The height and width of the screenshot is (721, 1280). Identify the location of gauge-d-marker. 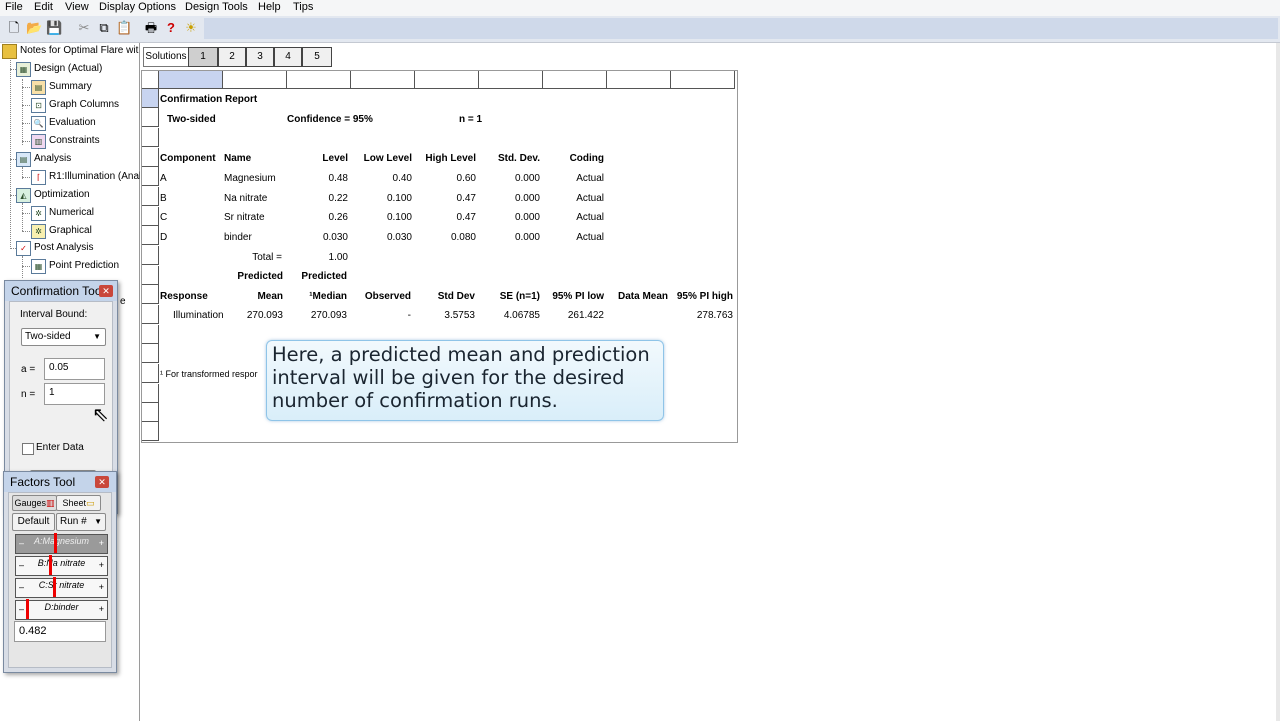
(27, 609).